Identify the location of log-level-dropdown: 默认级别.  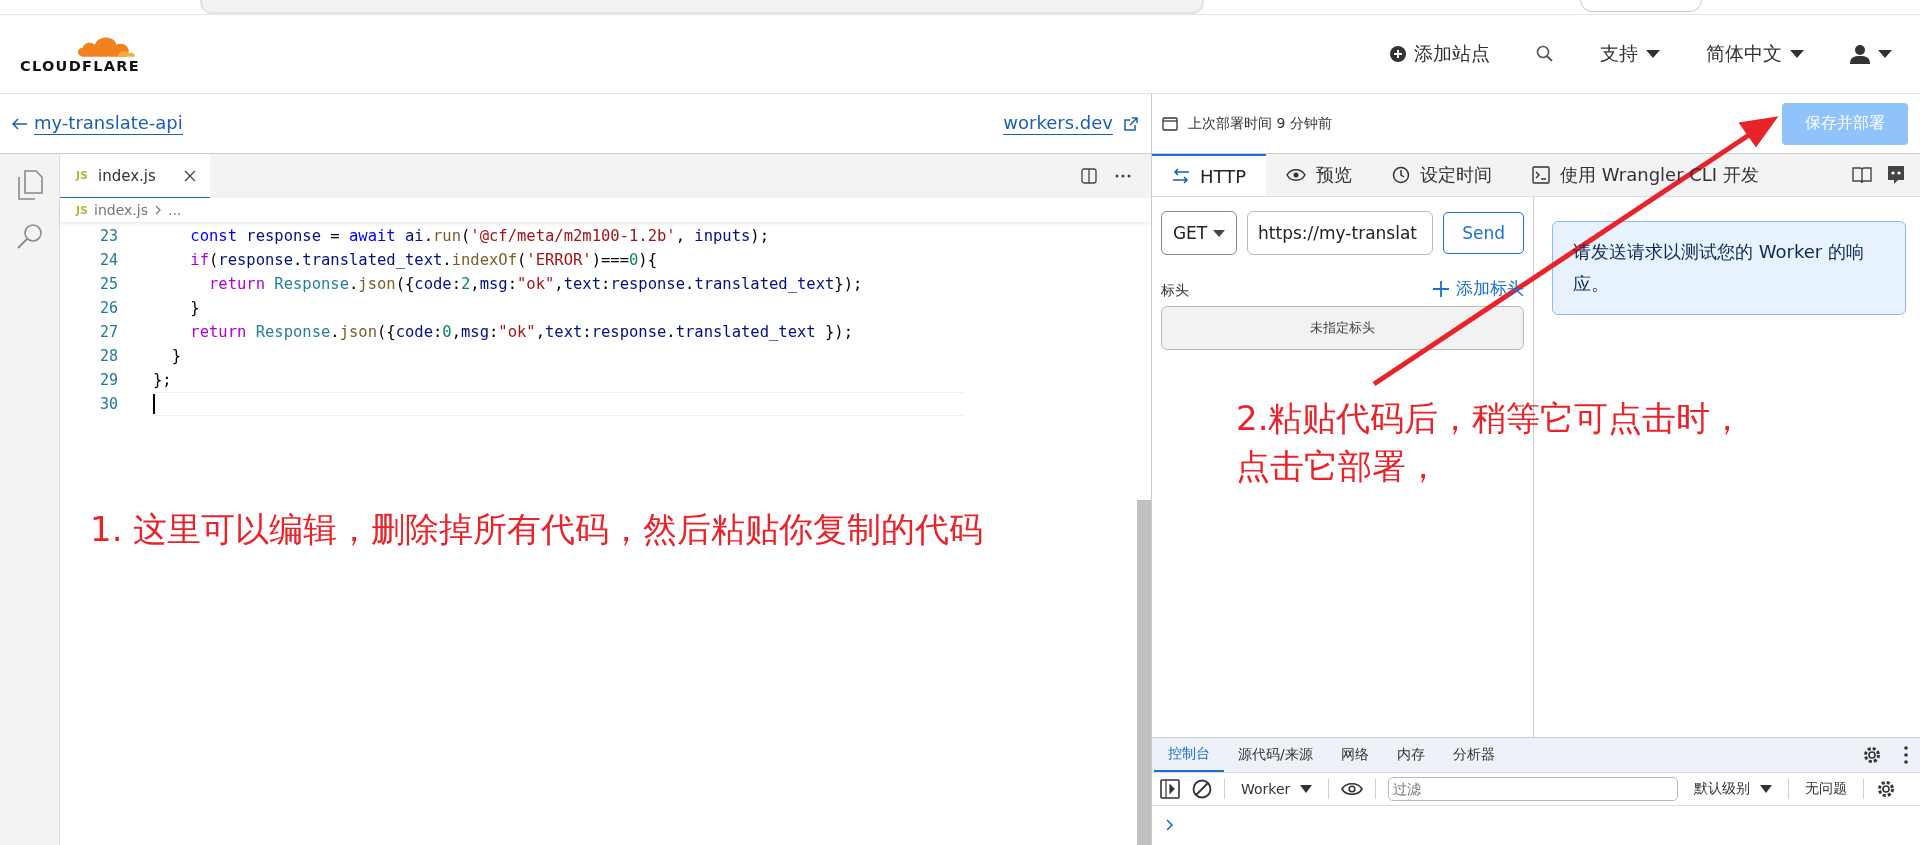
(1733, 789).